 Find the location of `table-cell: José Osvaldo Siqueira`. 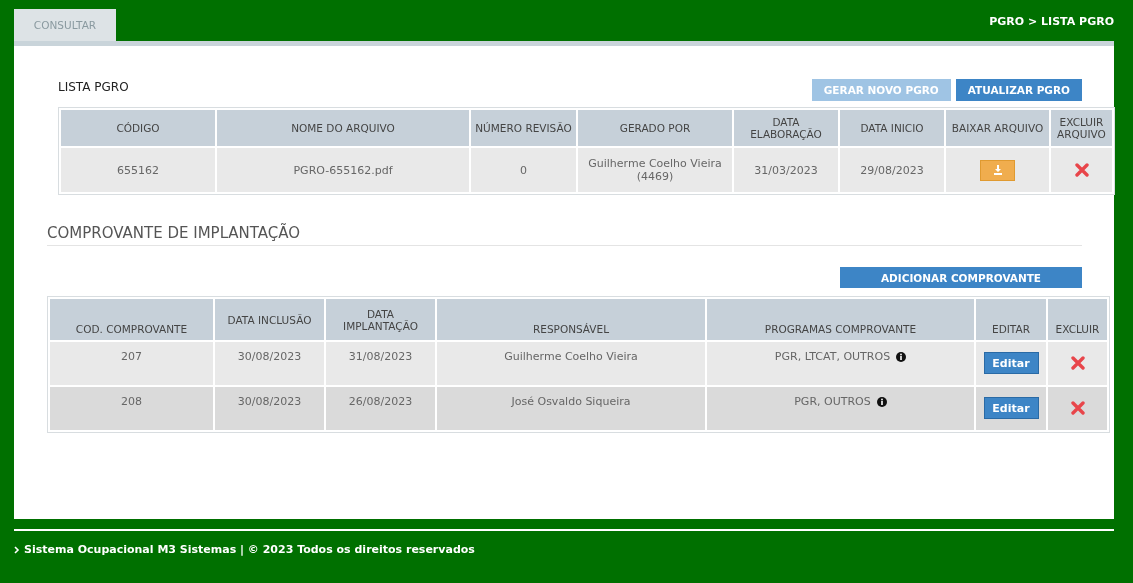

table-cell: José Osvaldo Siqueira is located at coordinates (571, 408).